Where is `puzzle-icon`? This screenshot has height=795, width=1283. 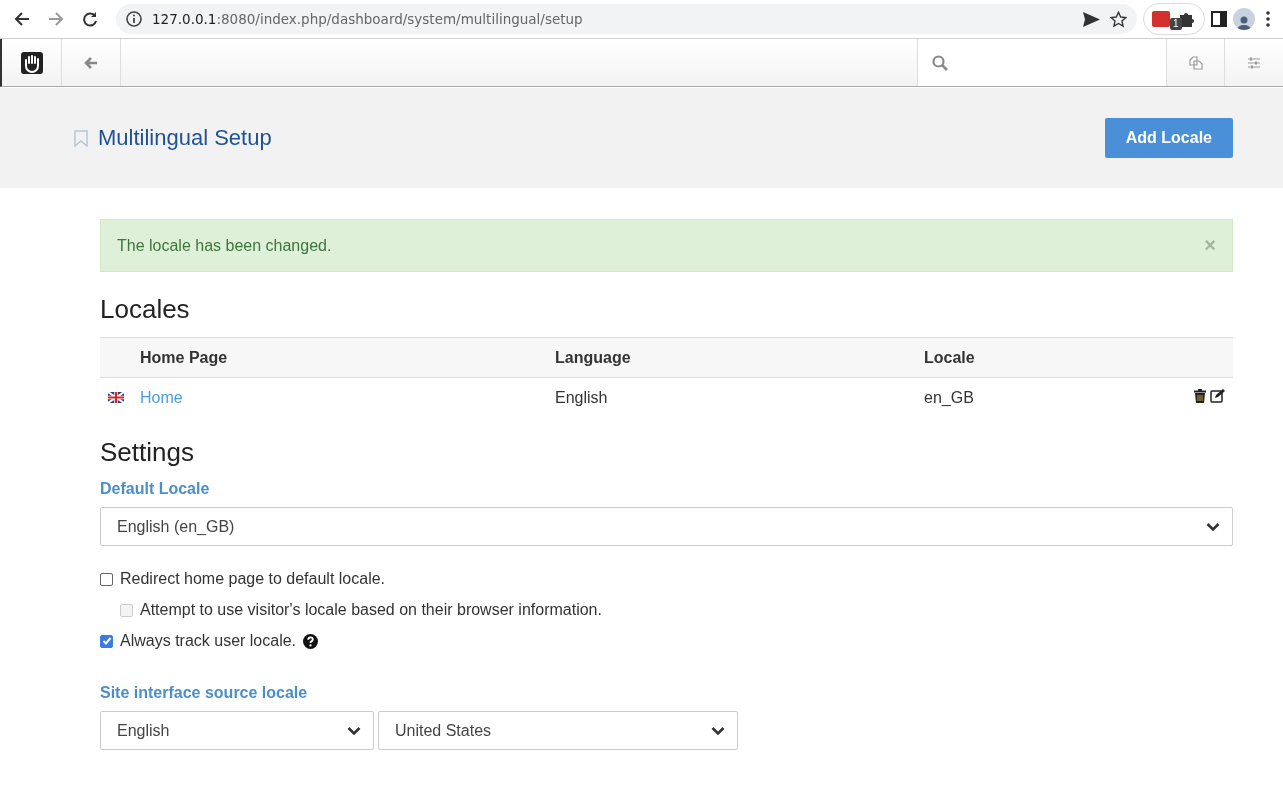
puzzle-icon is located at coordinates (1187, 19).